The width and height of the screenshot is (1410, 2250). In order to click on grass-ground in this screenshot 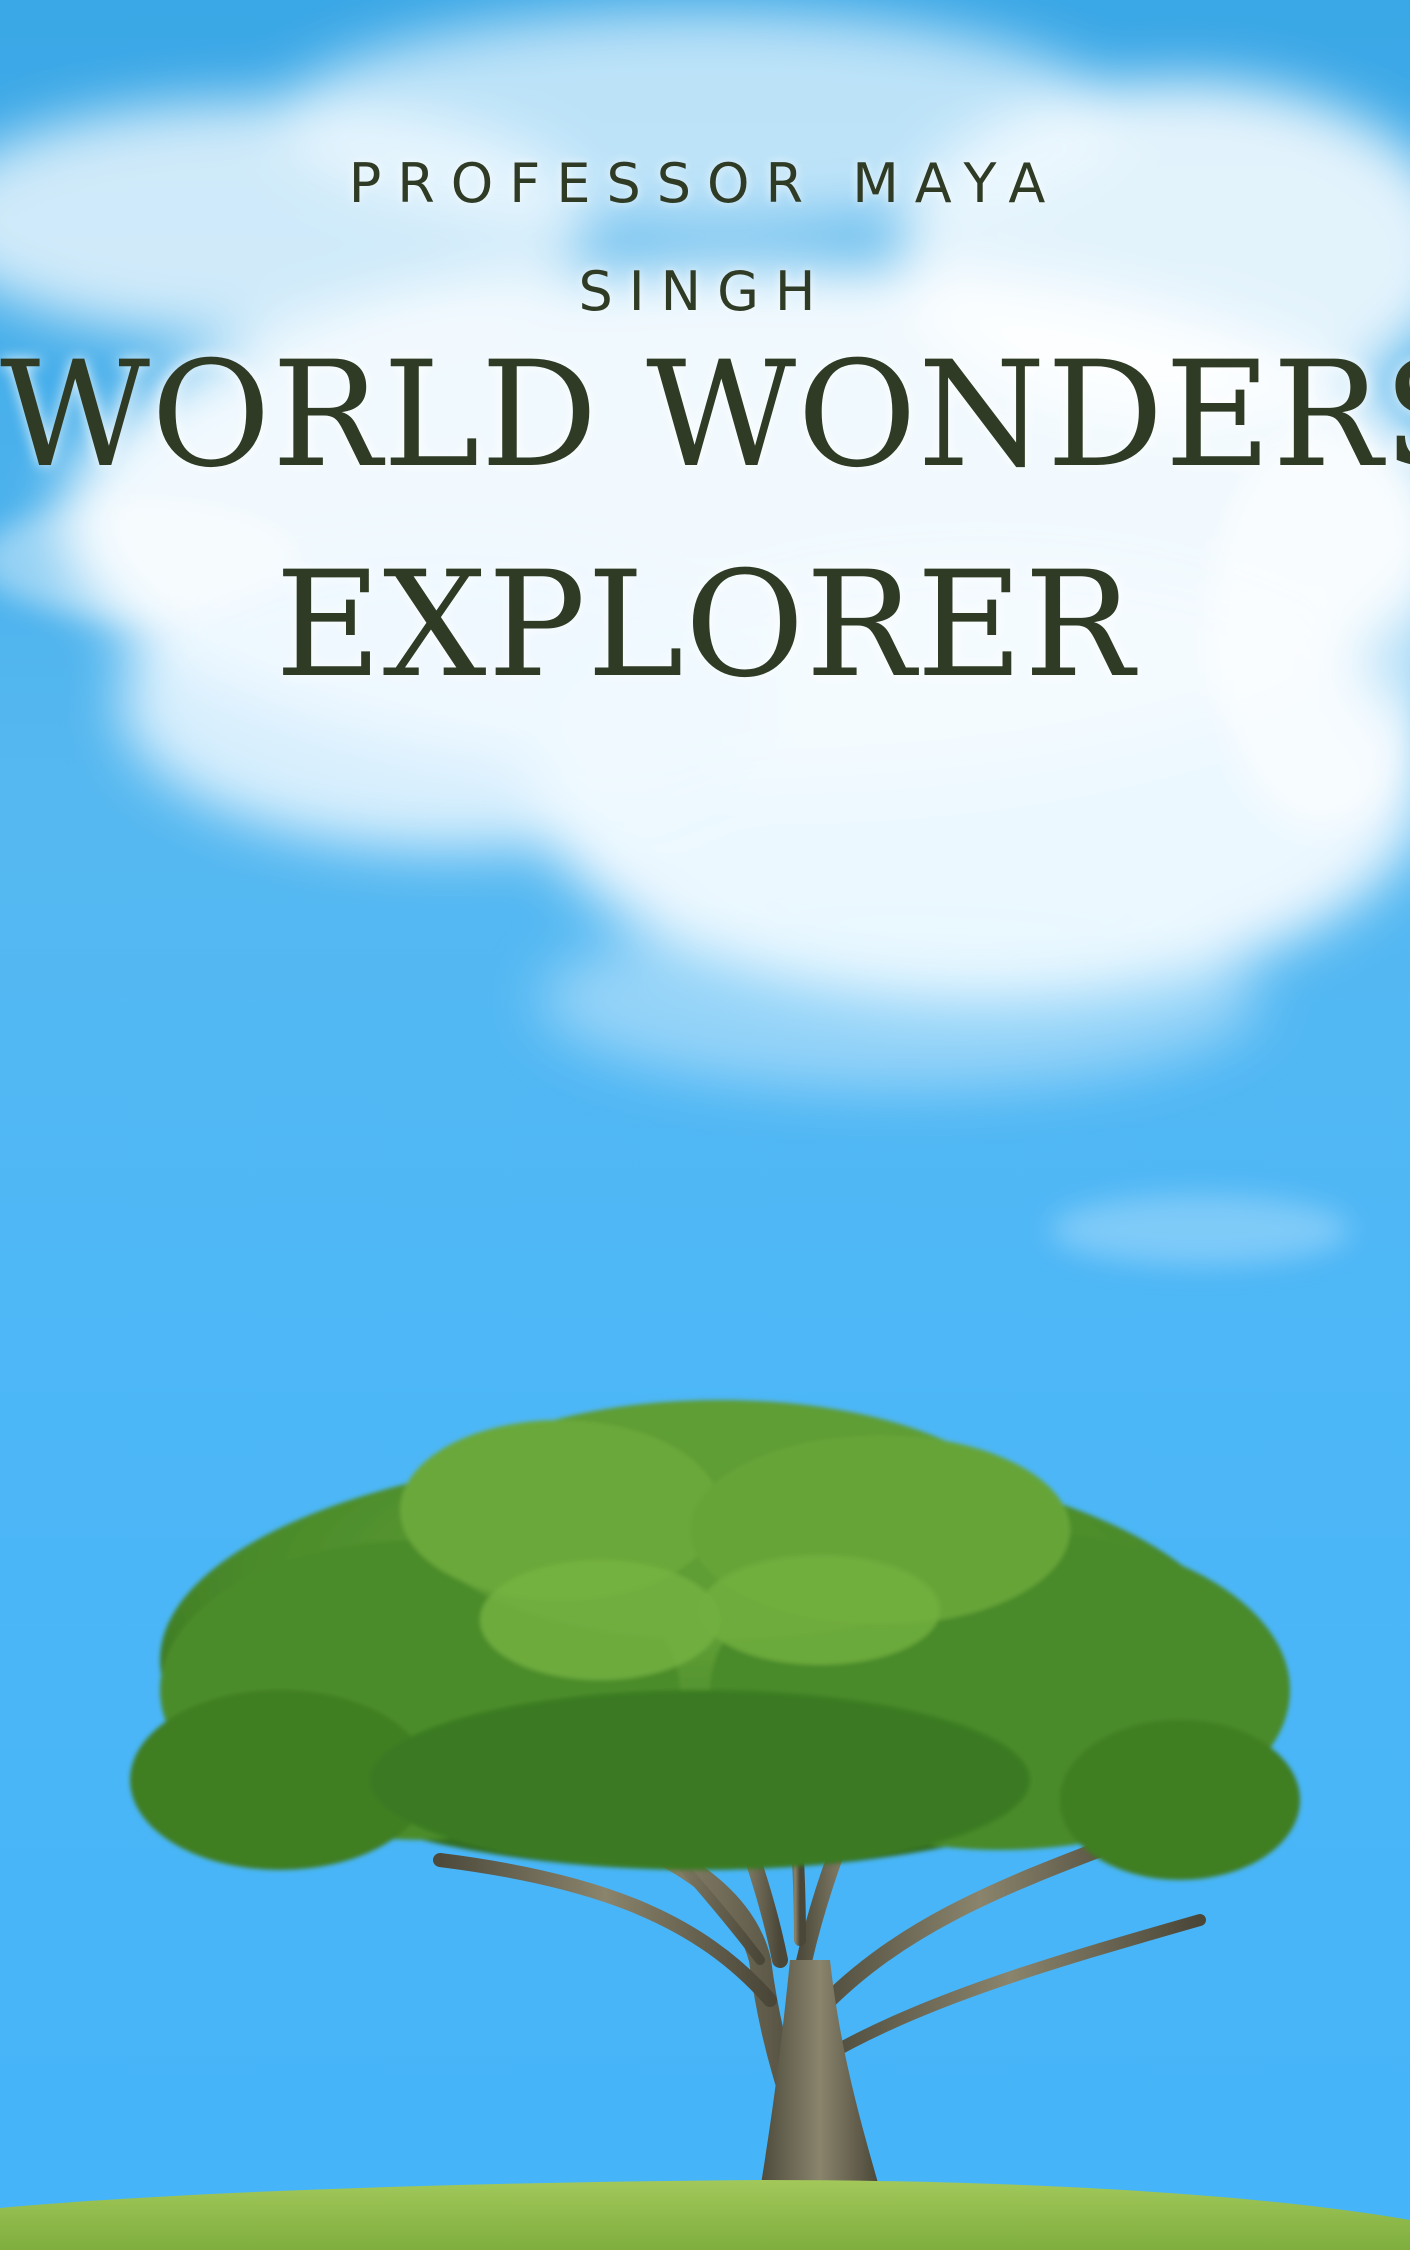, I will do `click(705, 2215)`.